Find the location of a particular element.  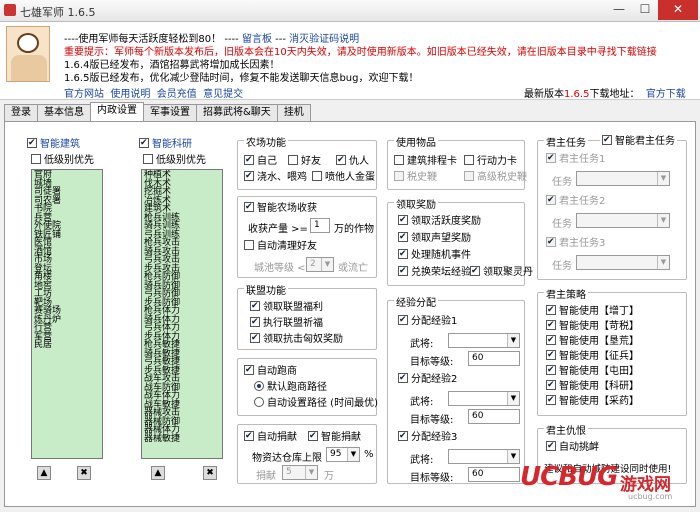

move-up-button: ▲ is located at coordinates (44, 473).